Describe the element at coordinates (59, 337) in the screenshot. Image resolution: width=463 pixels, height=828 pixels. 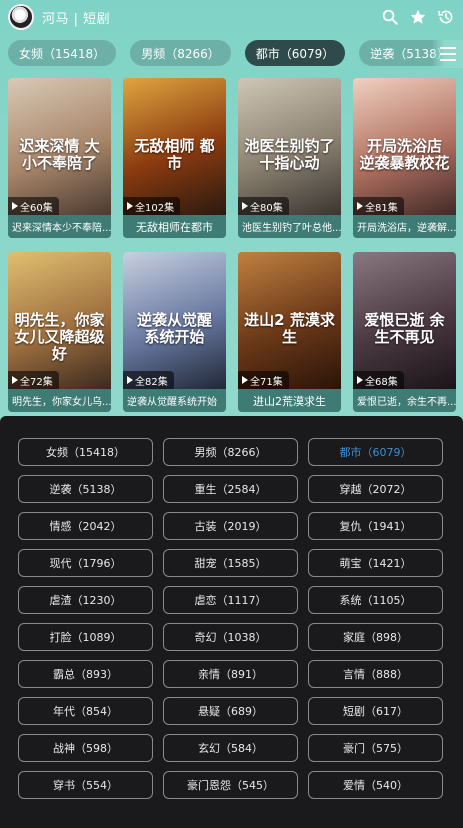
I see `poster-title-art: 明先生，你家女儿又降超级好` at that location.